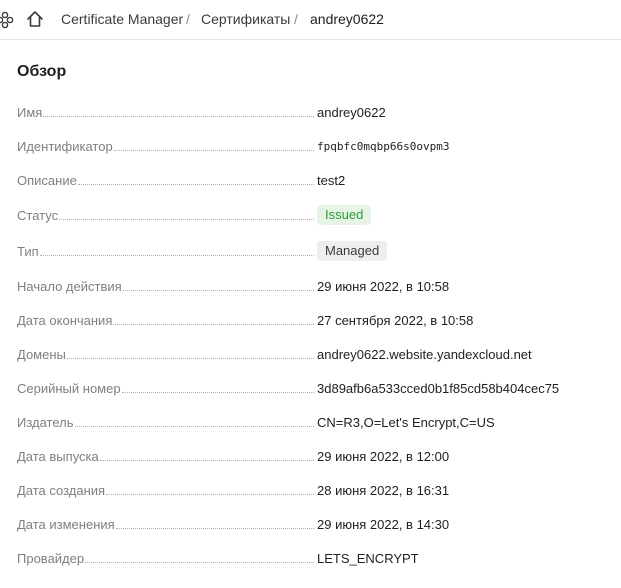 This screenshot has width=621, height=588. I want to click on type-badge: Managed, so click(352, 251).